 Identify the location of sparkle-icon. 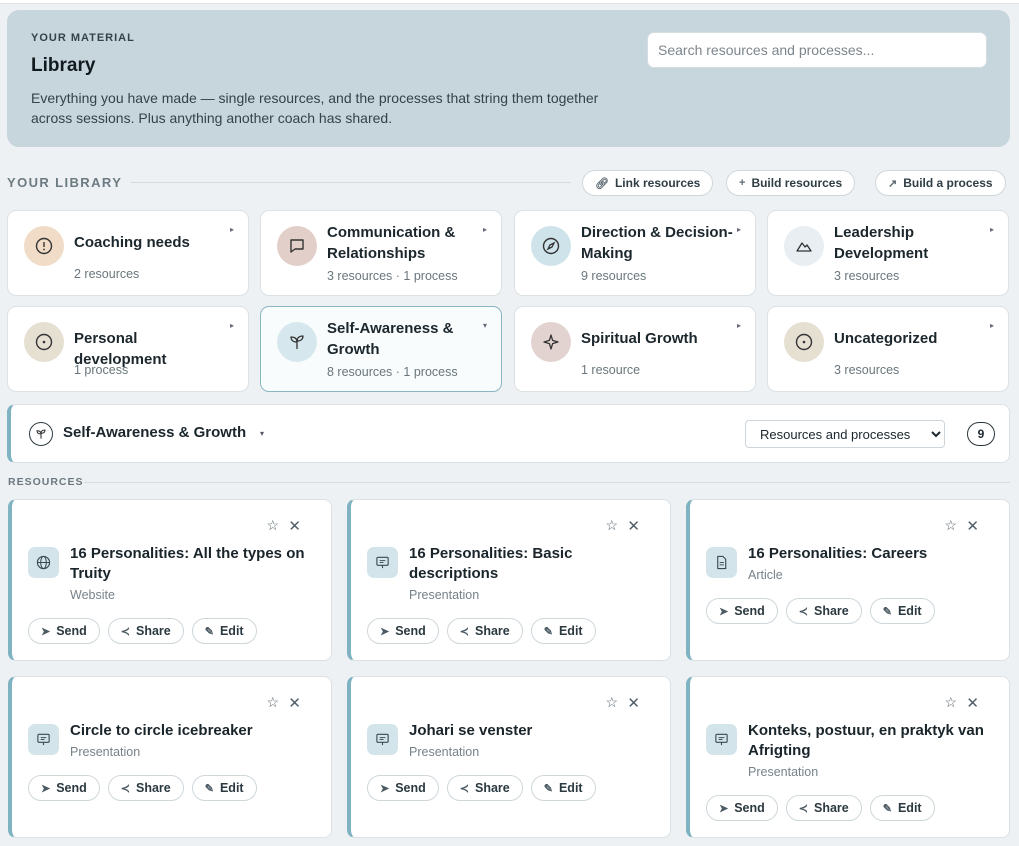
(551, 342).